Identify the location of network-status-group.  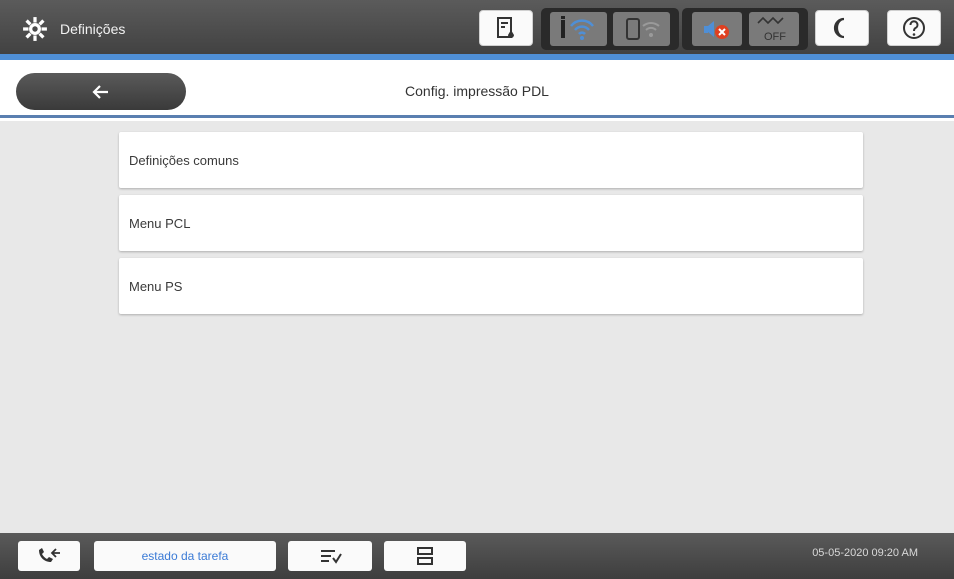
(610, 29).